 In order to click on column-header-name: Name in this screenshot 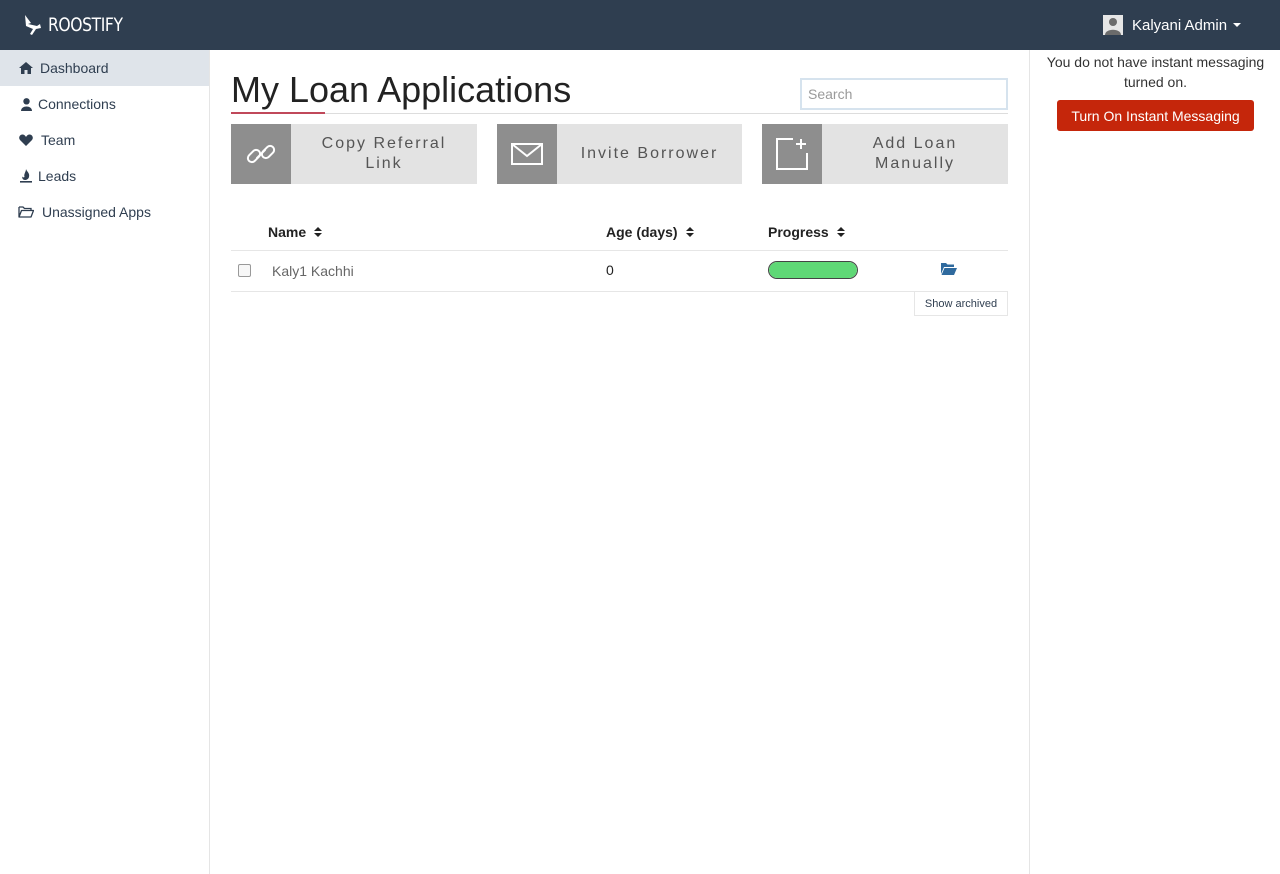, I will do `click(295, 232)`.